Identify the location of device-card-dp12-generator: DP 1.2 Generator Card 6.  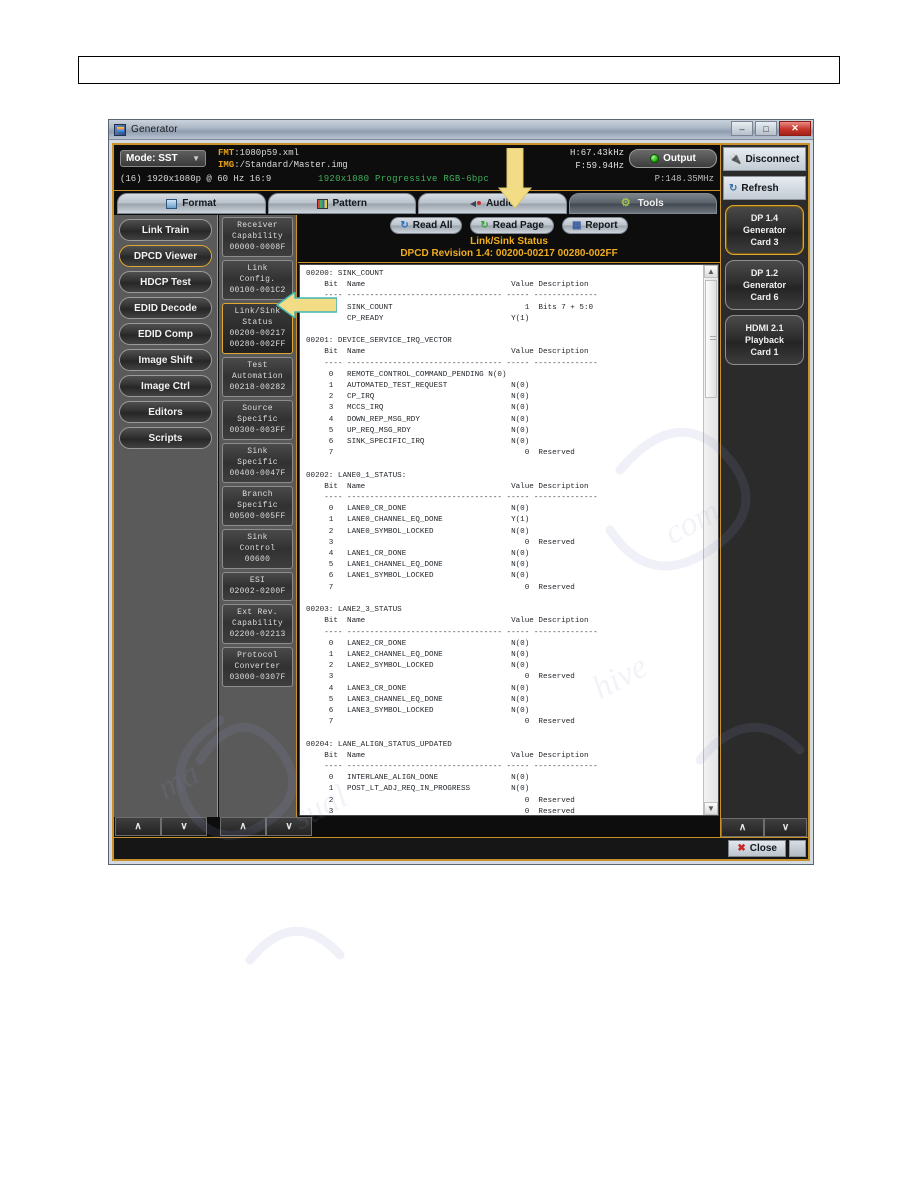
(764, 285).